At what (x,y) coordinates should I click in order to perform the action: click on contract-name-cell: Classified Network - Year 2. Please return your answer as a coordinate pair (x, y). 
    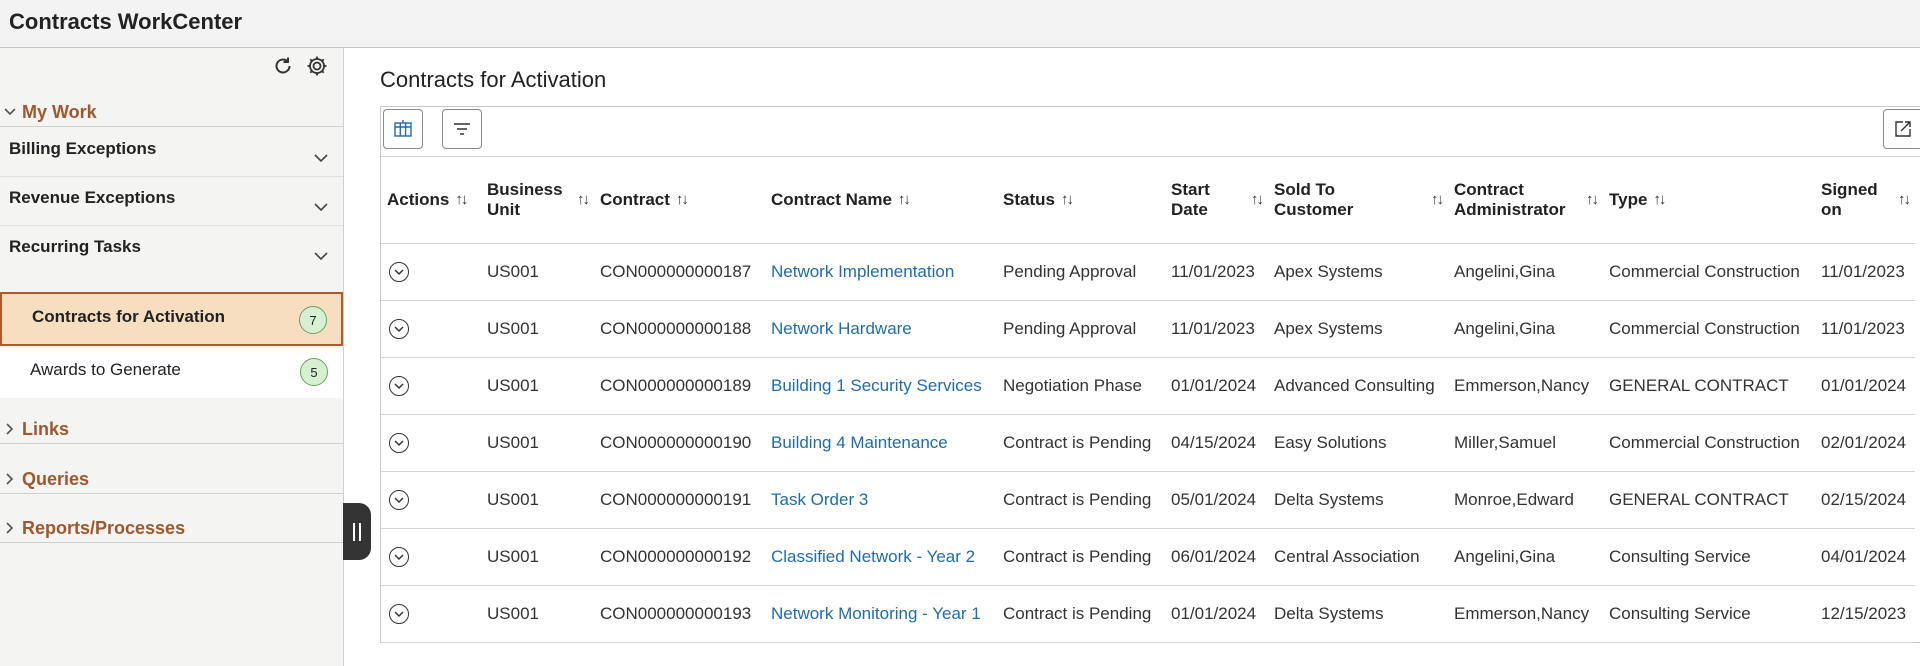
    Looking at the image, I should click on (881, 557).